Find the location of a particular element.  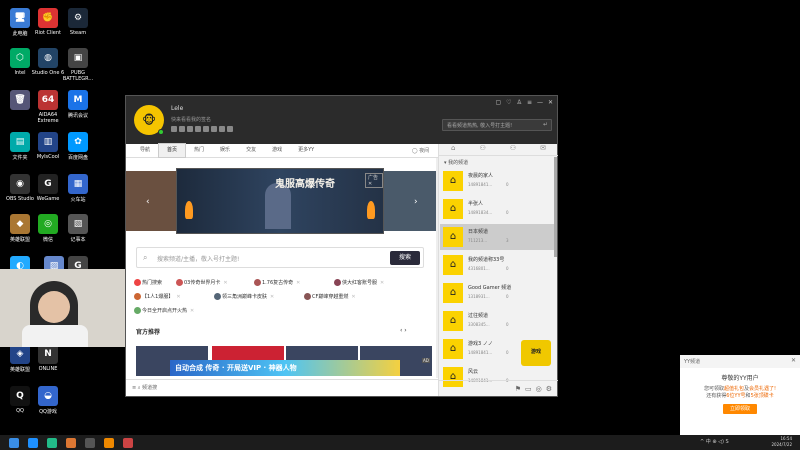

nav-tab: 更多YY is located at coordinates (306, 150).